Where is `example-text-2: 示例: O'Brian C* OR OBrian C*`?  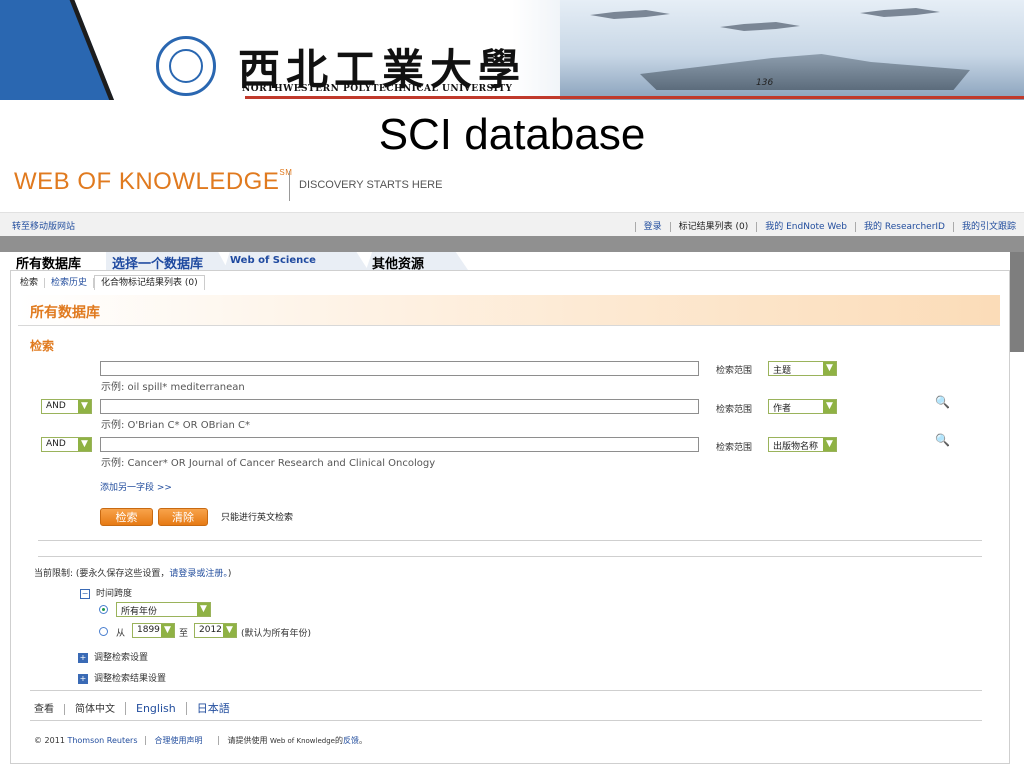
example-text-2: 示例: O'Brian C* OR OBrian C* is located at coordinates (175, 425).